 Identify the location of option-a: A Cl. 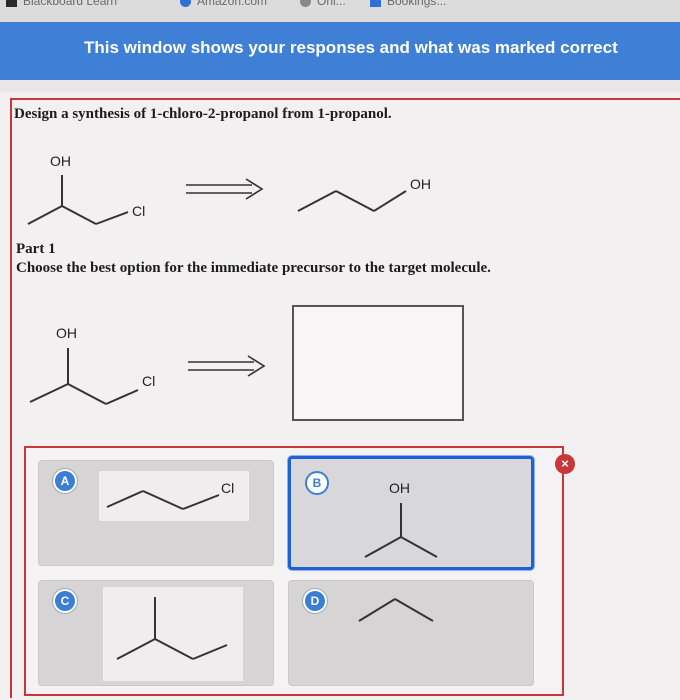
(156, 513).